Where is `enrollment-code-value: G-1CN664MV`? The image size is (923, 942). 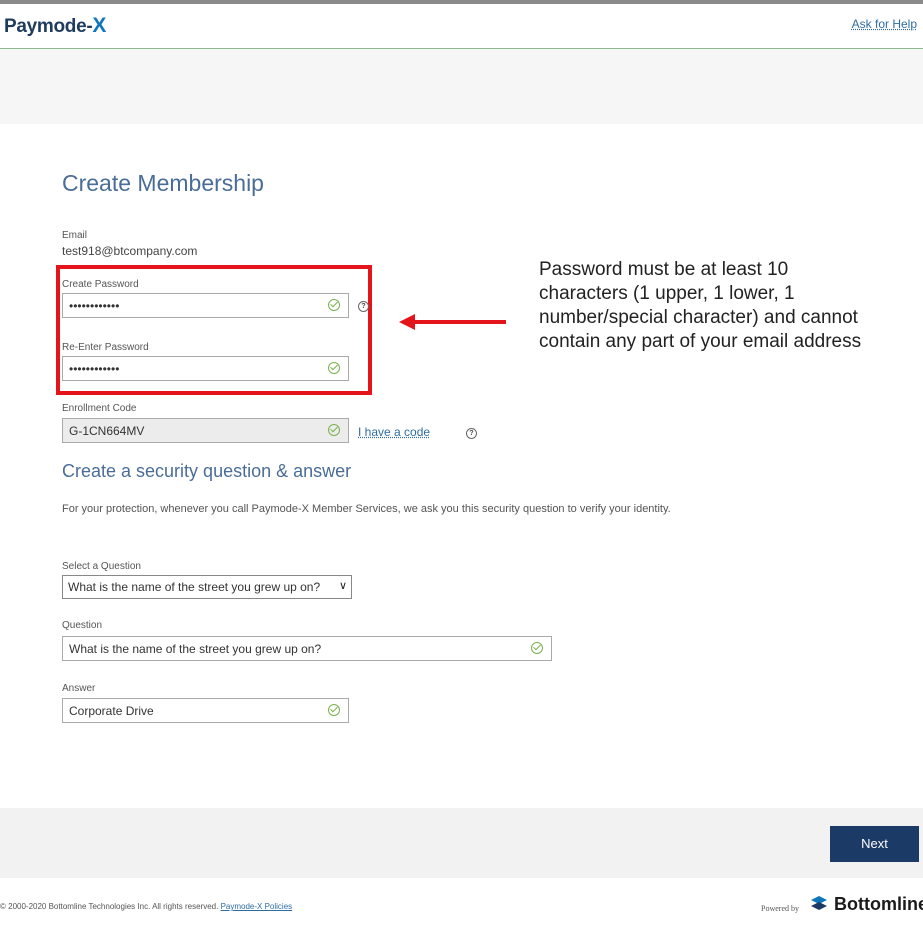 enrollment-code-value: G-1CN664MV is located at coordinates (107, 431).